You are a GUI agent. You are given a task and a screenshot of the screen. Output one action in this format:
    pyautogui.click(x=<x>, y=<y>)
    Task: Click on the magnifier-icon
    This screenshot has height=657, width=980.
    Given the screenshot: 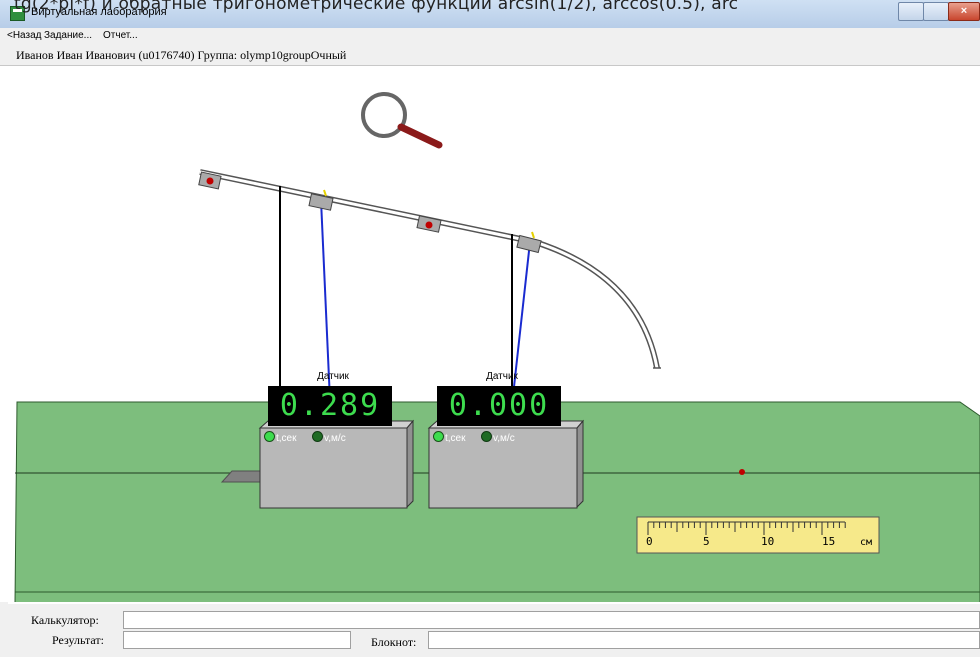 What is the action you would take?
    pyautogui.click(x=402, y=120)
    